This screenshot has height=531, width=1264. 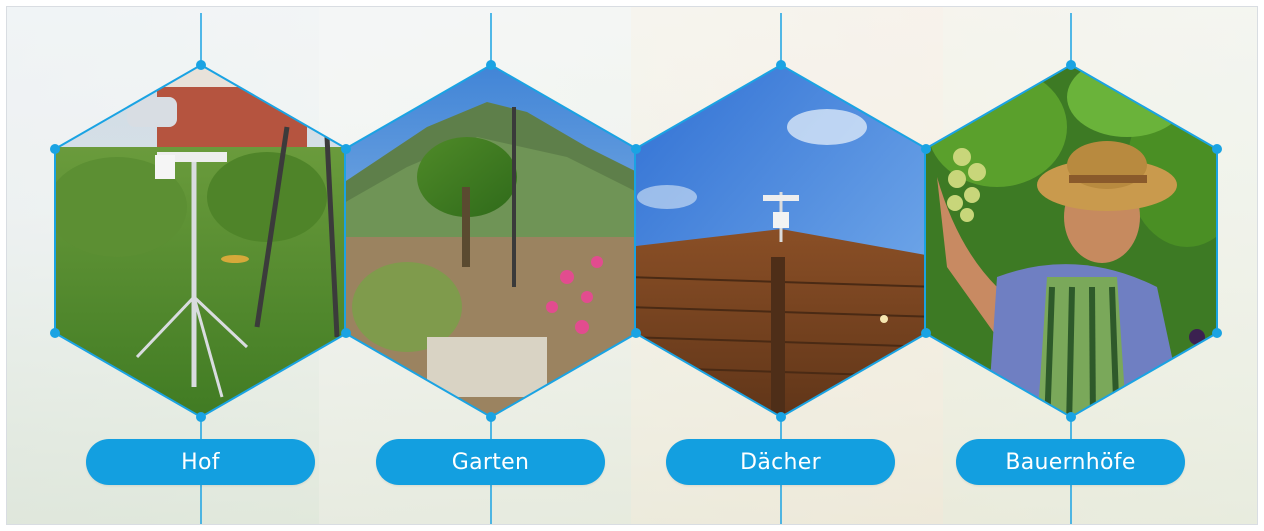 I want to click on location-label: Dächer, so click(x=780, y=462).